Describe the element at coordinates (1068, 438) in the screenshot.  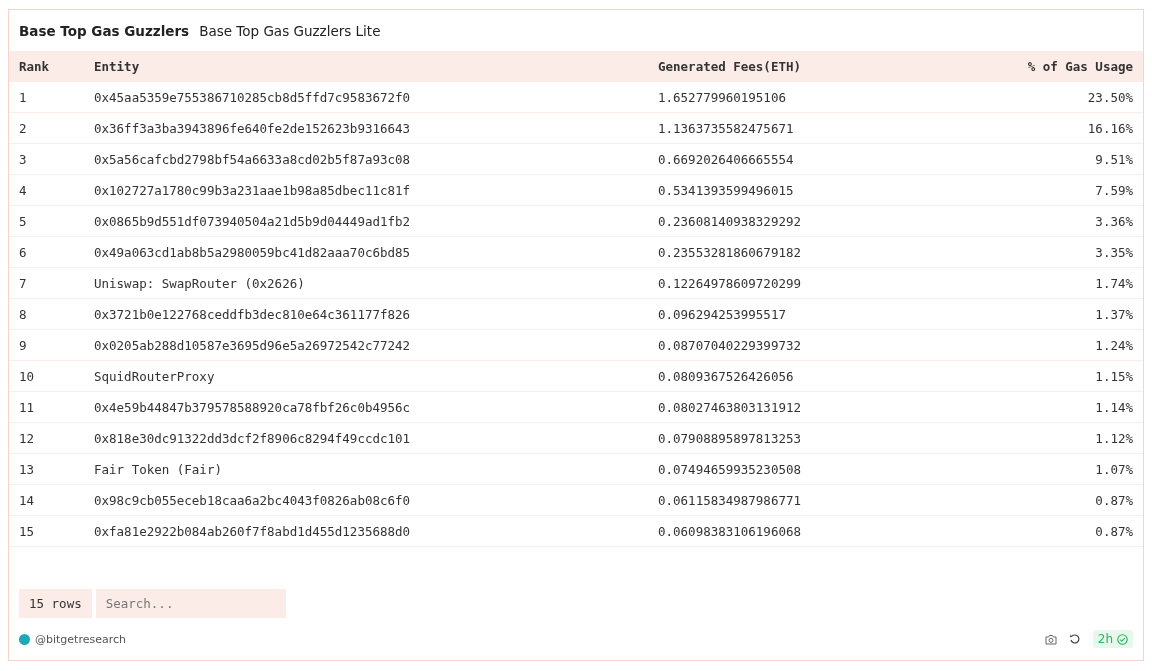
I see `table-cell: 1.12%` at that location.